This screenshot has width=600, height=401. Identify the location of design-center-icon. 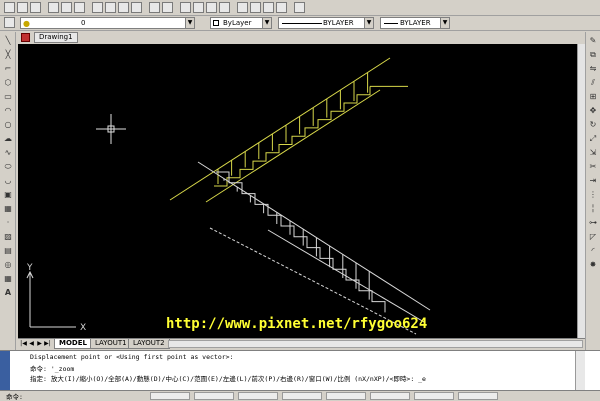
(255, 7).